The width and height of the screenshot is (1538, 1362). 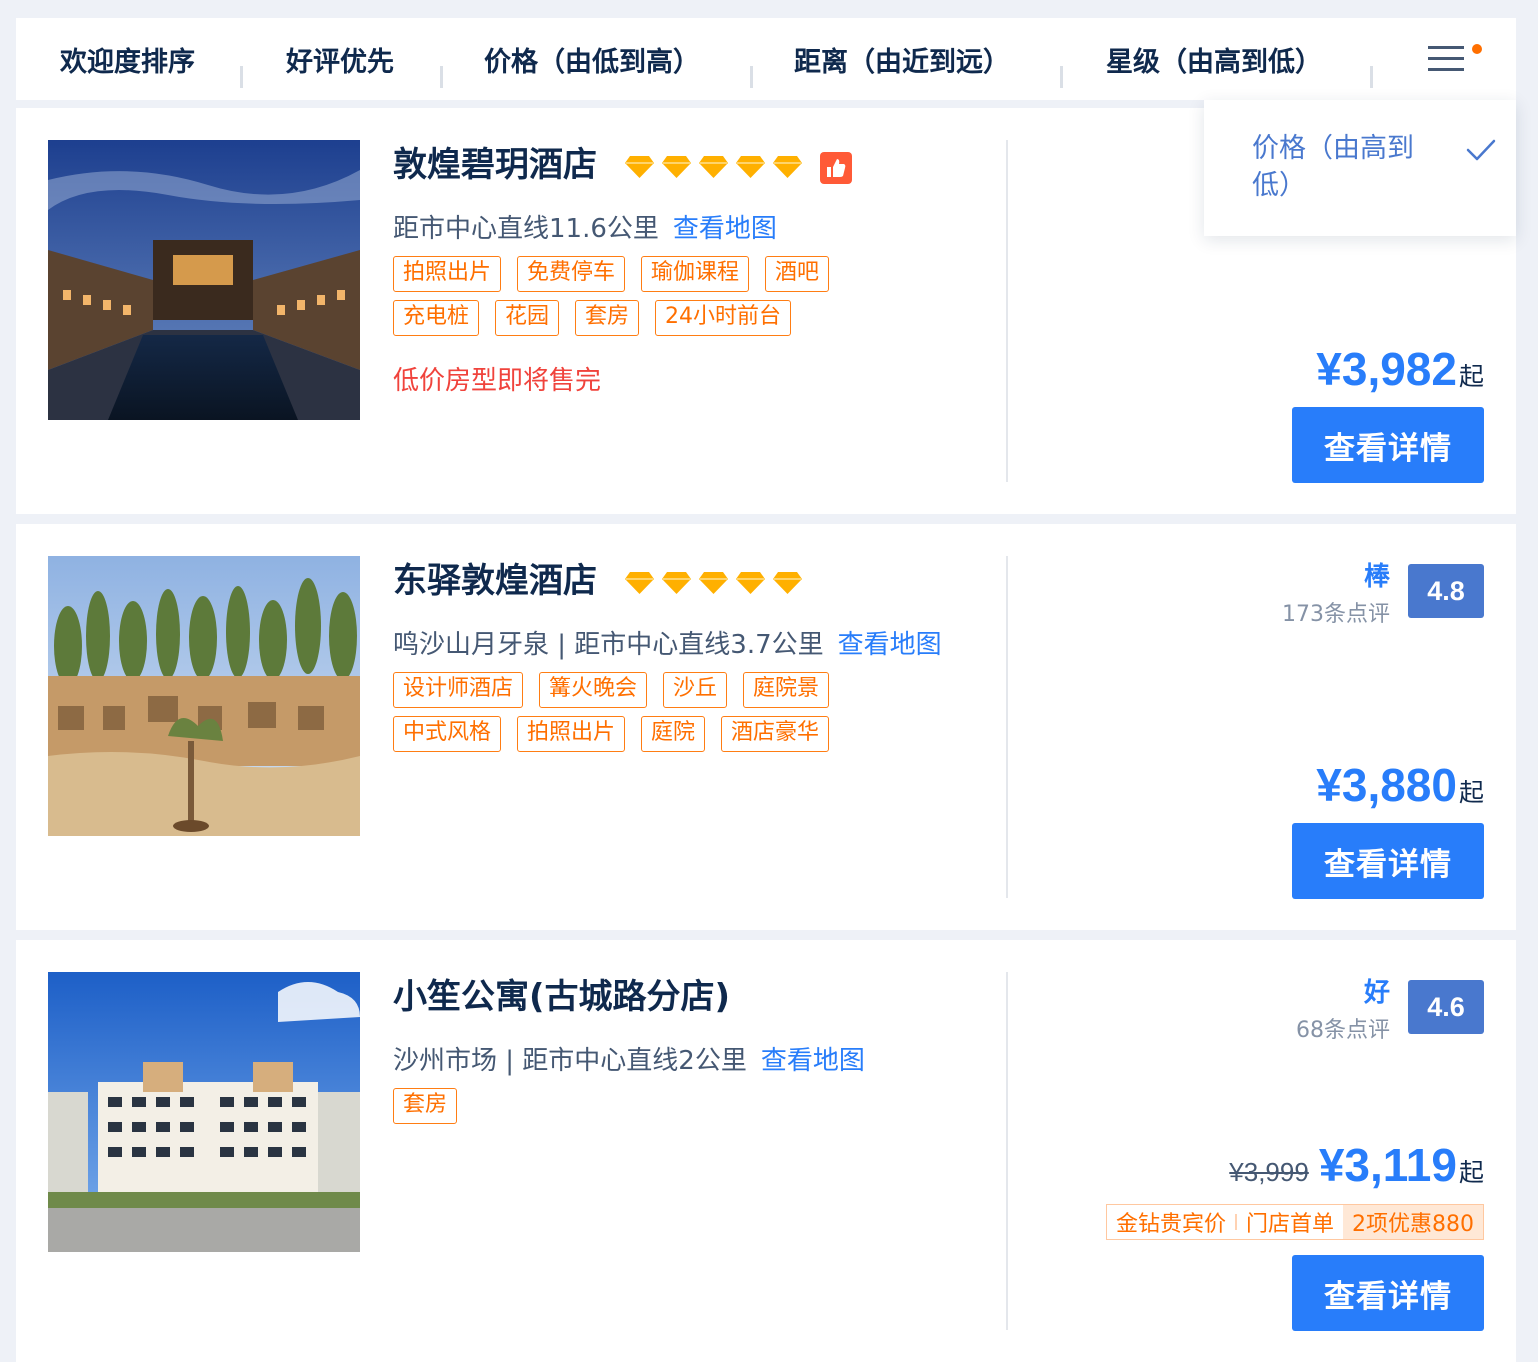 I want to click on tag: 瑜伽课程, so click(x=695, y=274).